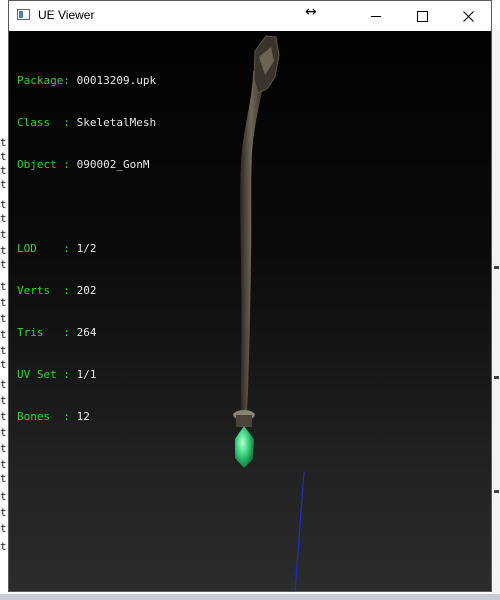 This screenshot has height=600, width=500. What do you see at coordinates (244, 447) in the screenshot?
I see `staff-gem` at bounding box center [244, 447].